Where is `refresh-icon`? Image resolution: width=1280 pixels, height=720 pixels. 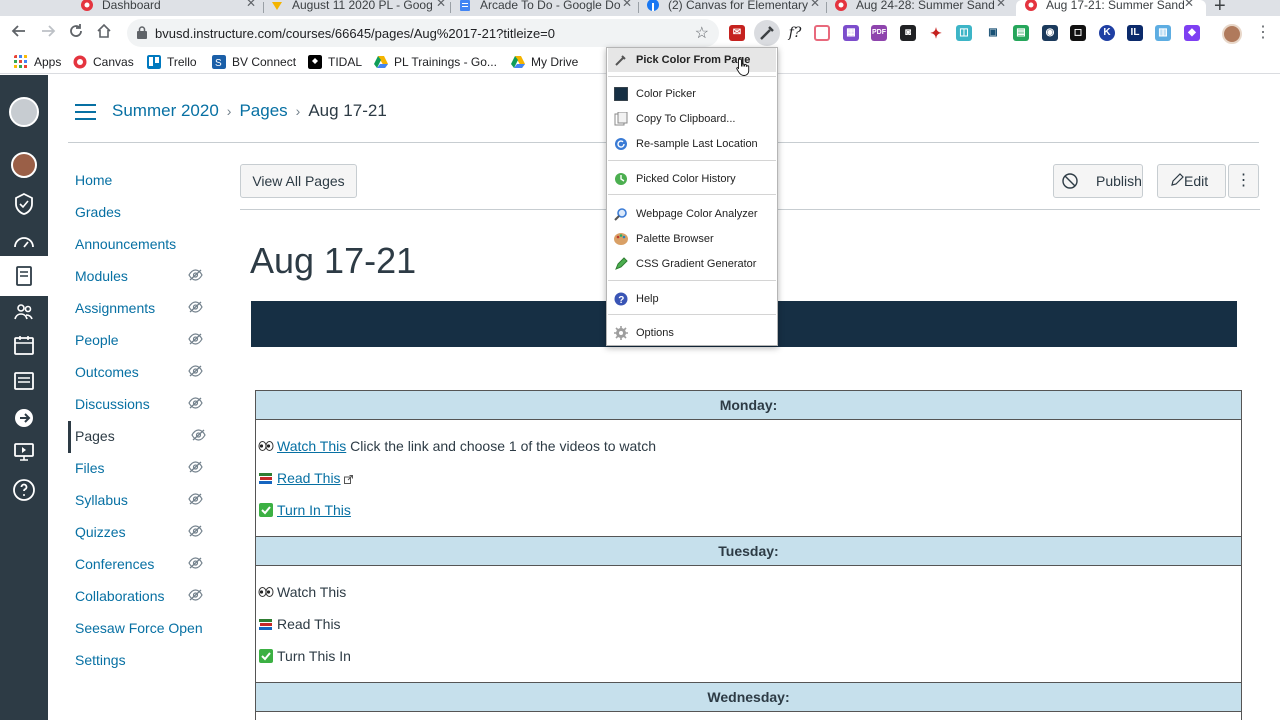 refresh-icon is located at coordinates (621, 144).